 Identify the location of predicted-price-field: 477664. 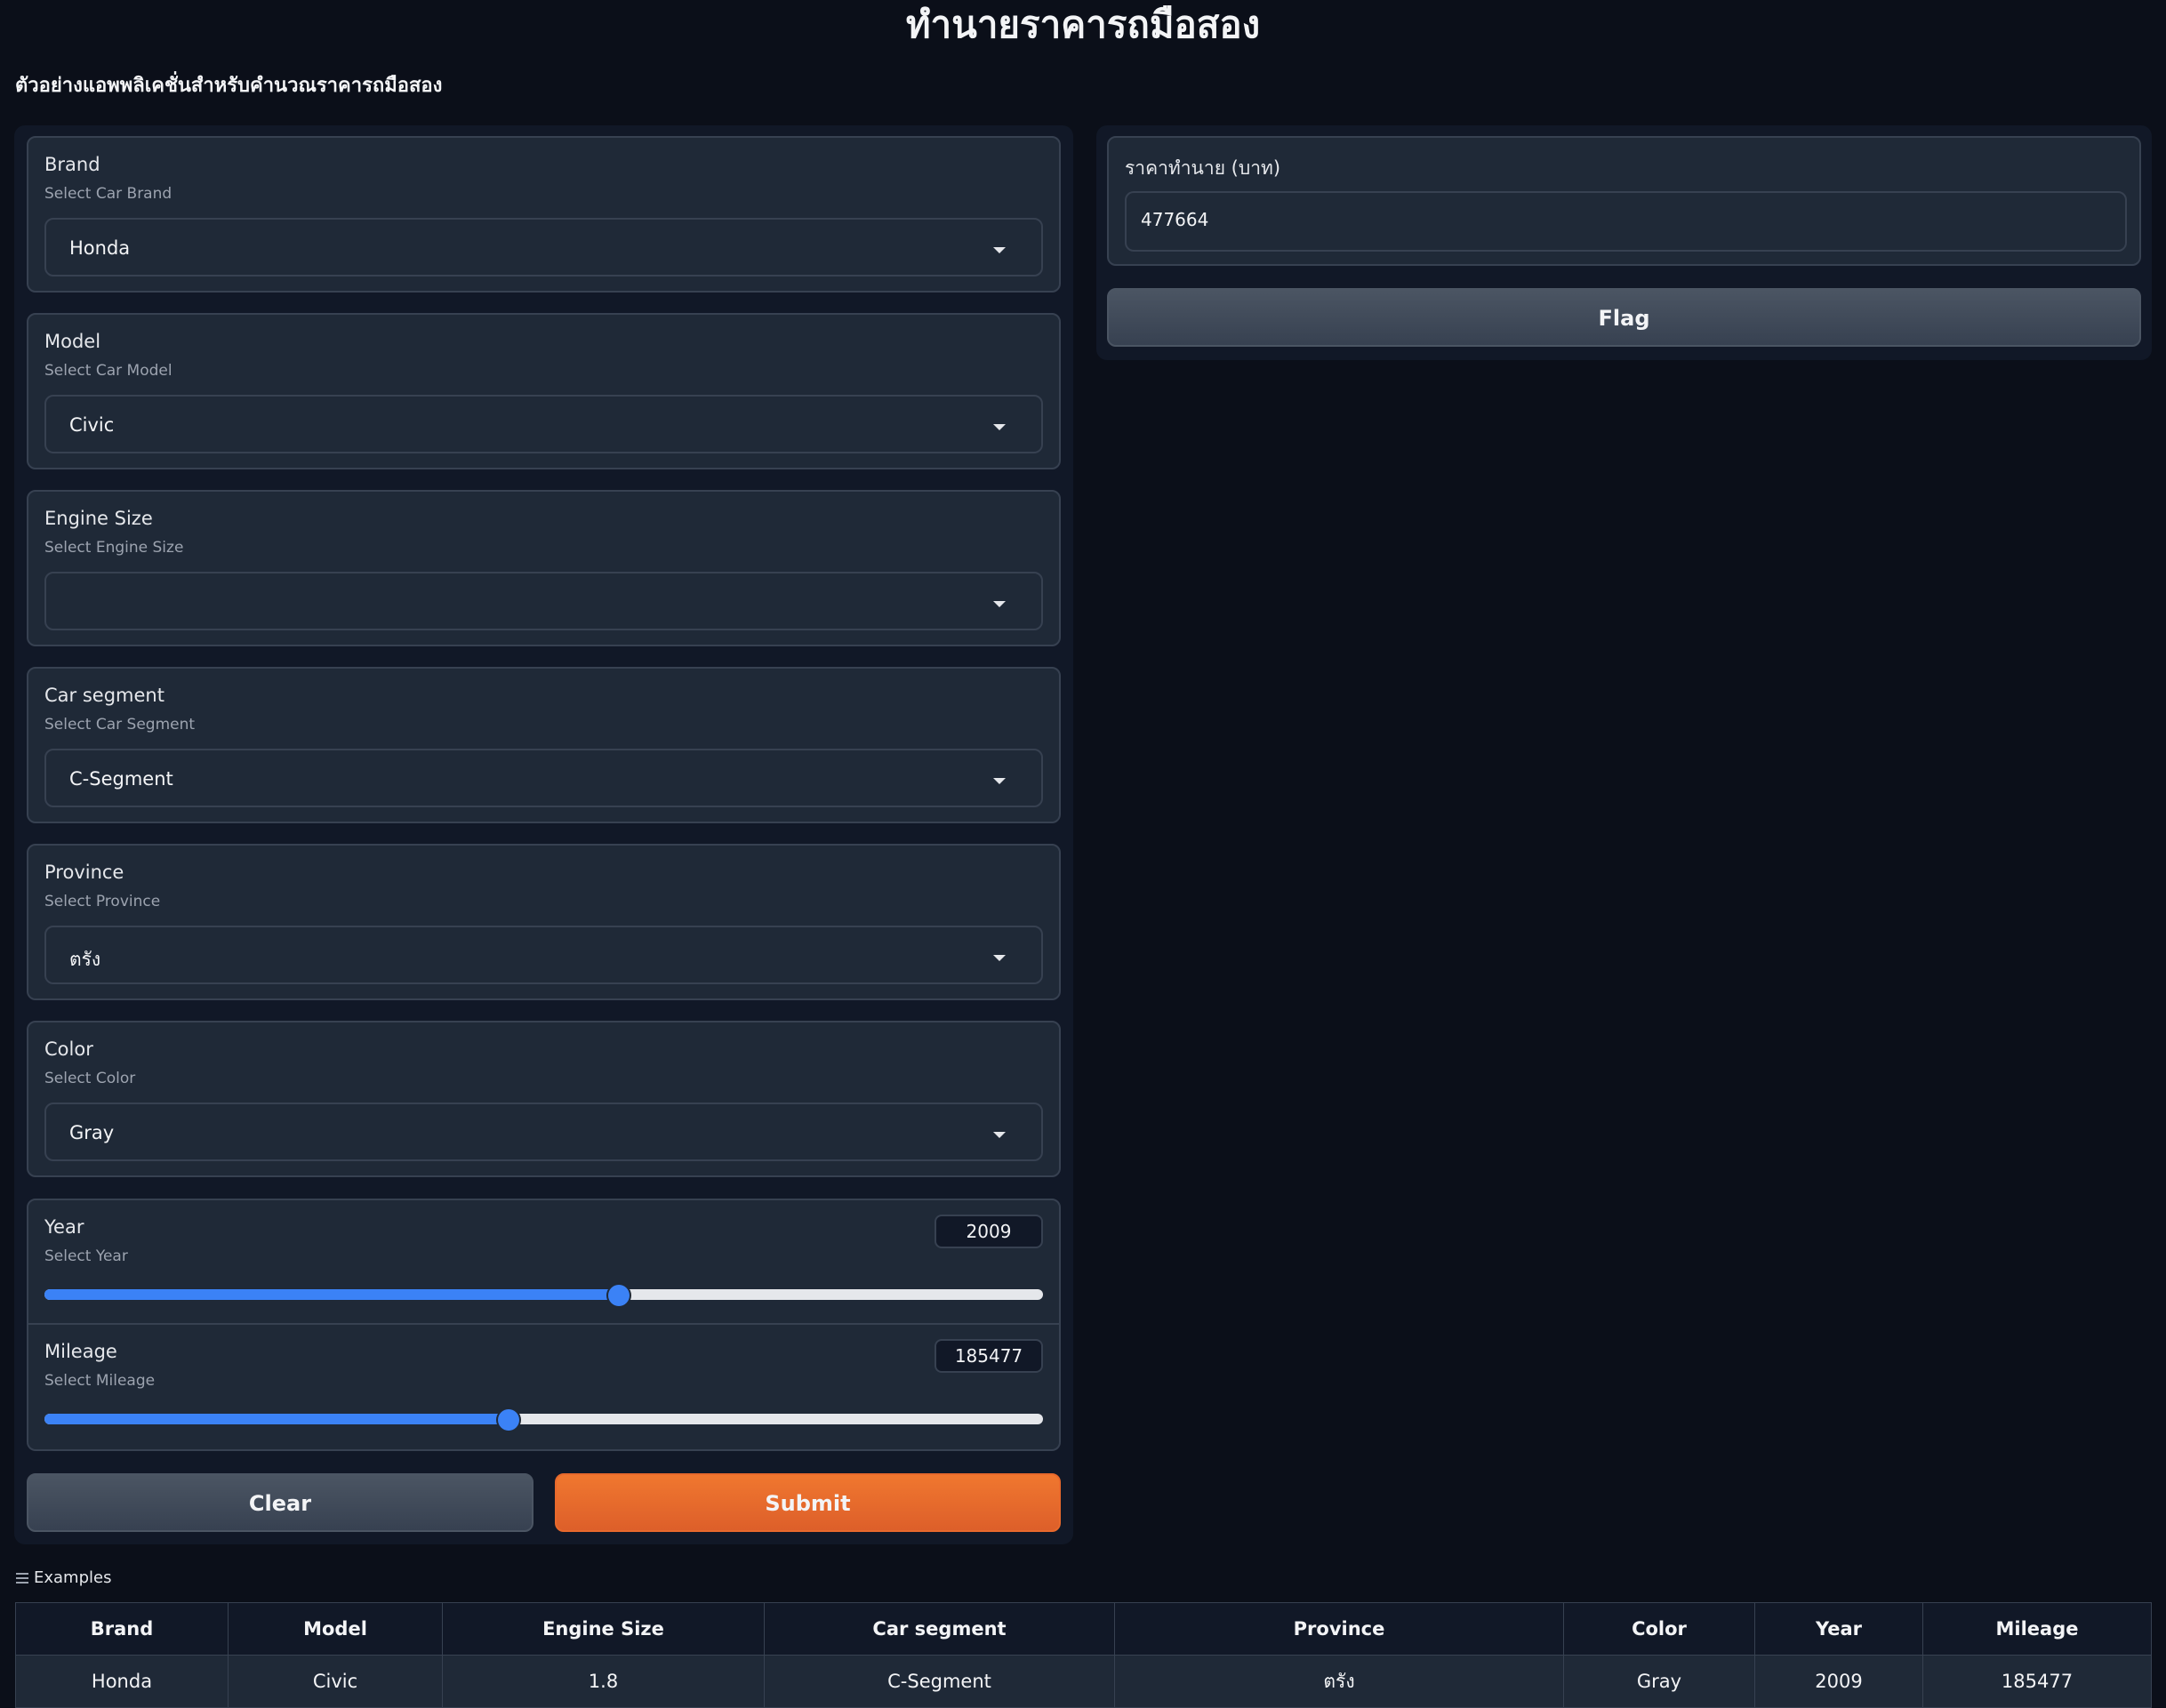
(1626, 221).